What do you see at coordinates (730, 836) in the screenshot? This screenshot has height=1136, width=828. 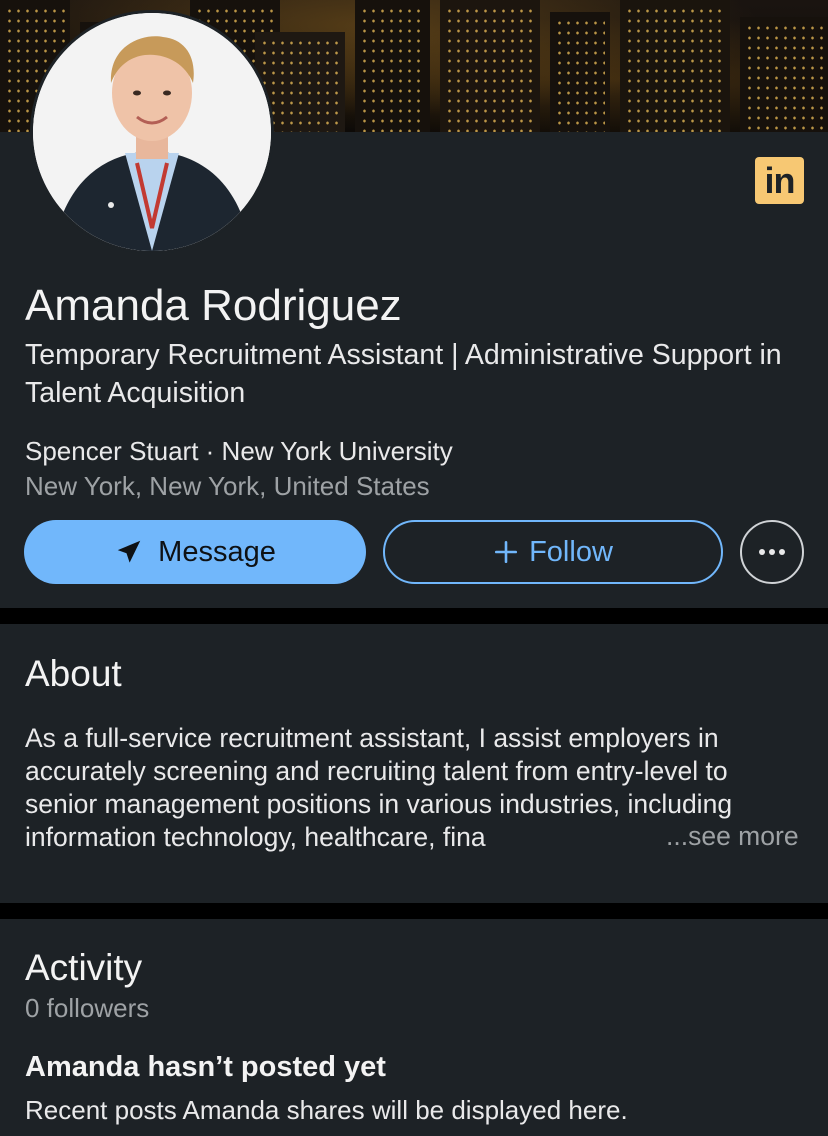 I see `see-more-link: ...see more` at bounding box center [730, 836].